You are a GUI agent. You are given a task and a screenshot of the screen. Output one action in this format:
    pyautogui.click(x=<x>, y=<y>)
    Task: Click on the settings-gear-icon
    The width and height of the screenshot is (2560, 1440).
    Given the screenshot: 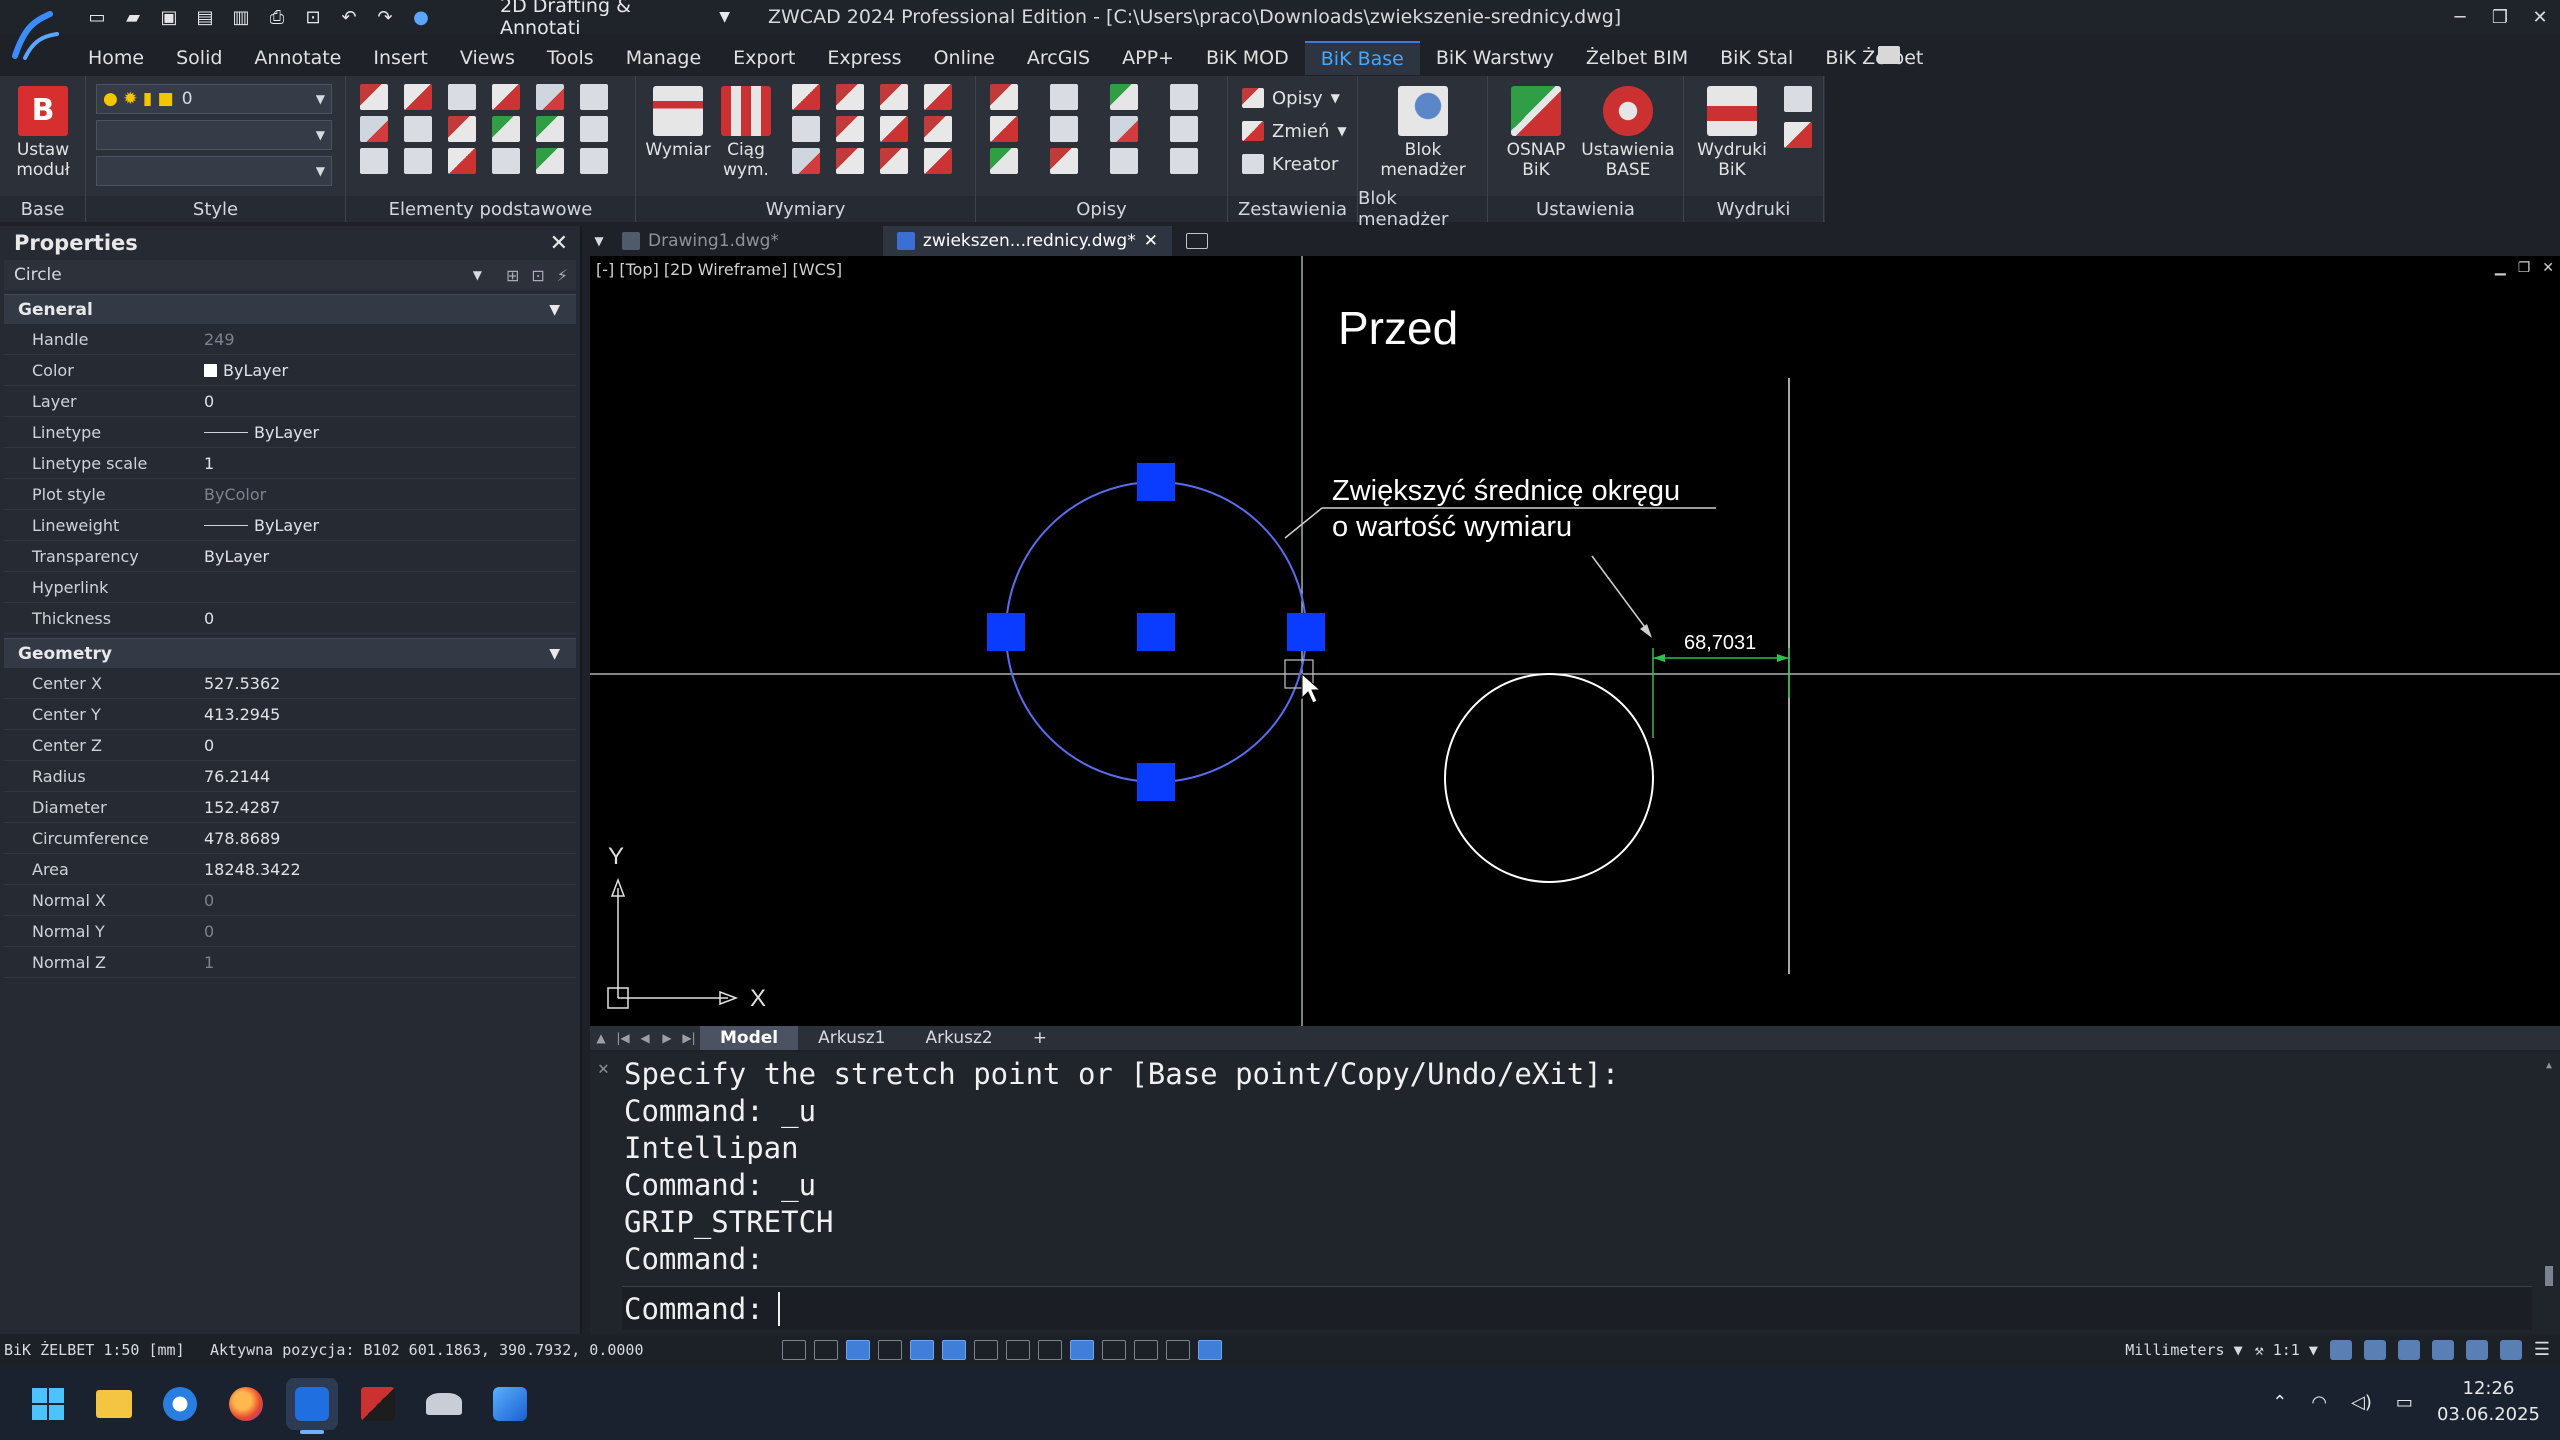 What is the action you would take?
    pyautogui.click(x=2442, y=1349)
    